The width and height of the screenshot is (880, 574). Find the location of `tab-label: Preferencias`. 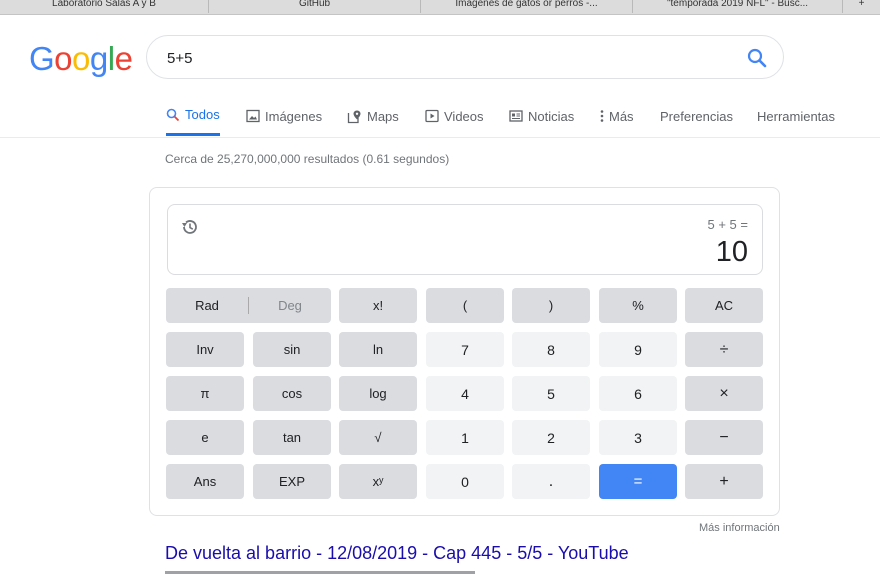

tab-label: Preferencias is located at coordinates (696, 116).